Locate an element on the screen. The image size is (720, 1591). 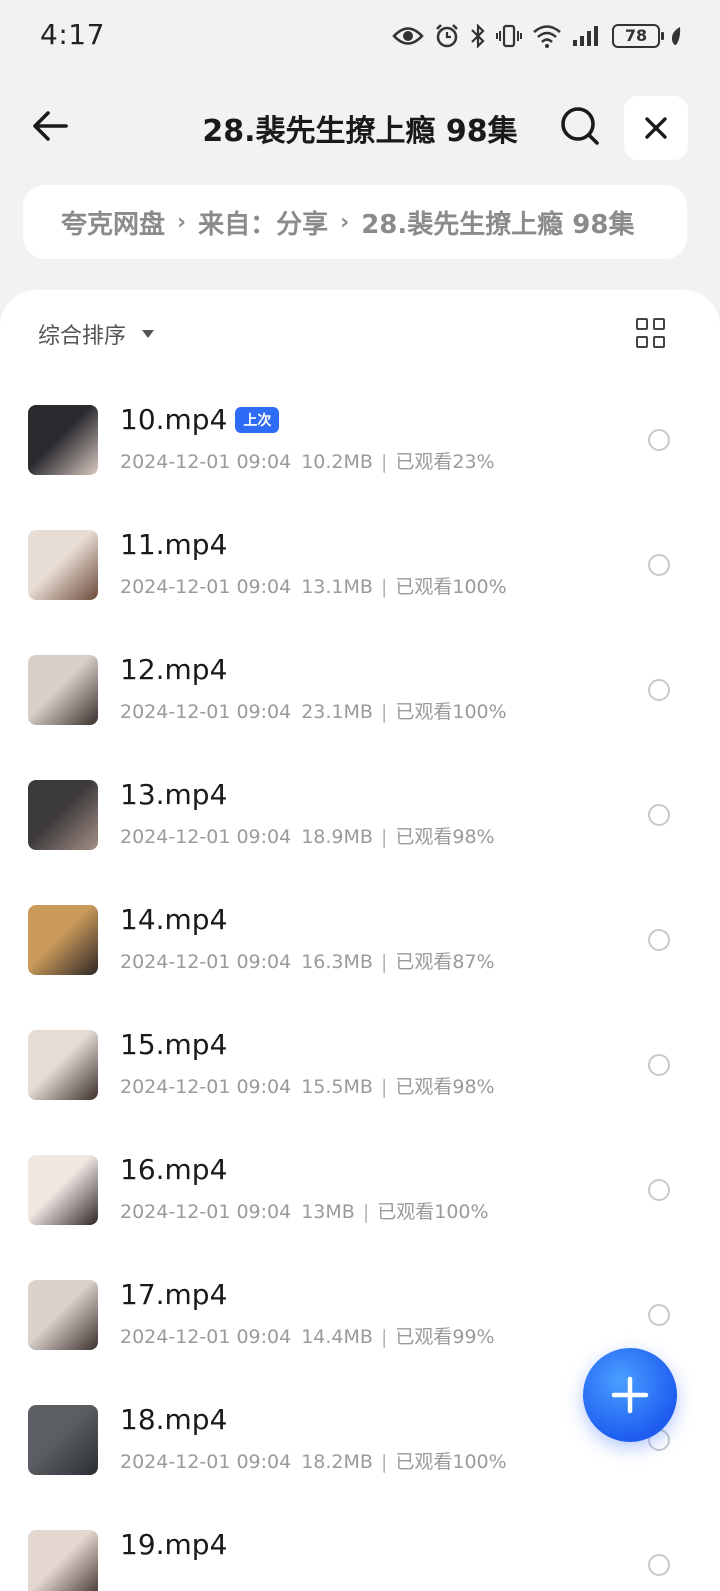
file-row: 15.mp4 2024-12-01 09:04 15.5MB | 已观看98% is located at coordinates (360, 1062).